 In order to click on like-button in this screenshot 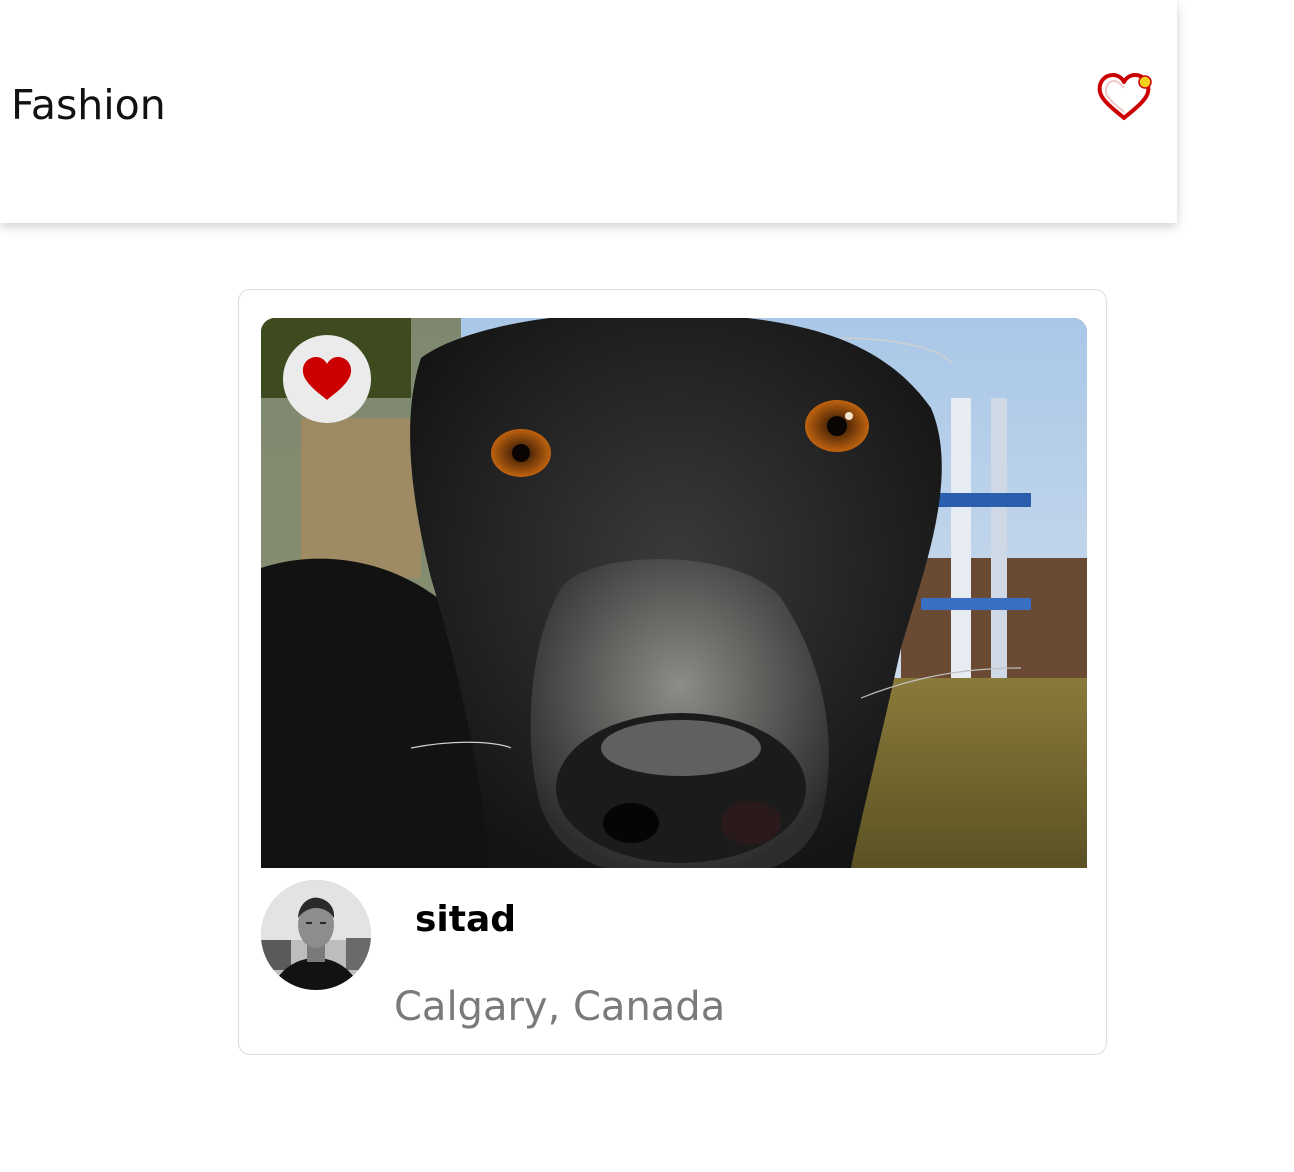, I will do `click(327, 379)`.